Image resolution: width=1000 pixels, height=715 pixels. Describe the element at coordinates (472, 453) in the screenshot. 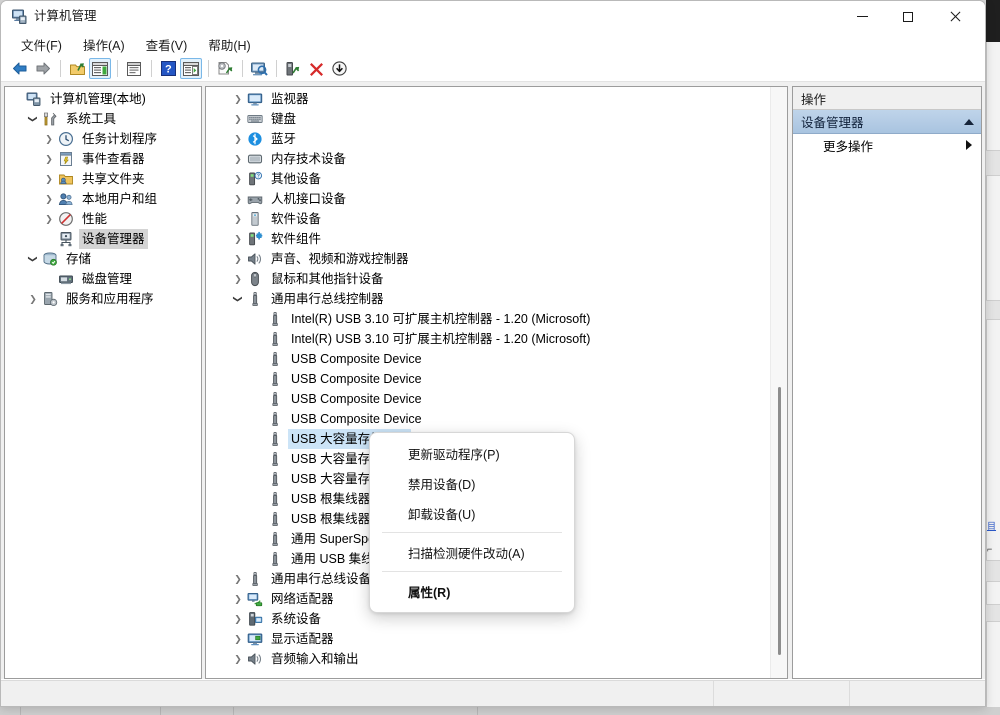

I see `ctx-update-driver: 更新驱动程序(P)` at that location.